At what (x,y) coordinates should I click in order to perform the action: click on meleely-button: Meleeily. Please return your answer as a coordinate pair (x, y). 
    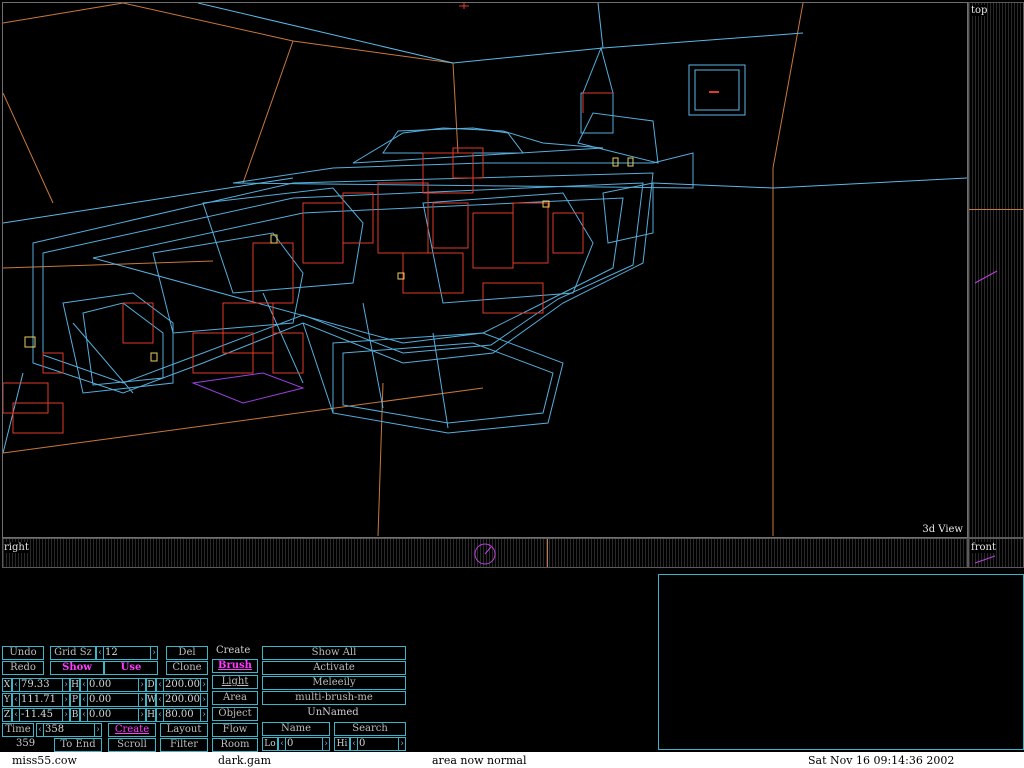
    Looking at the image, I should click on (334, 683).